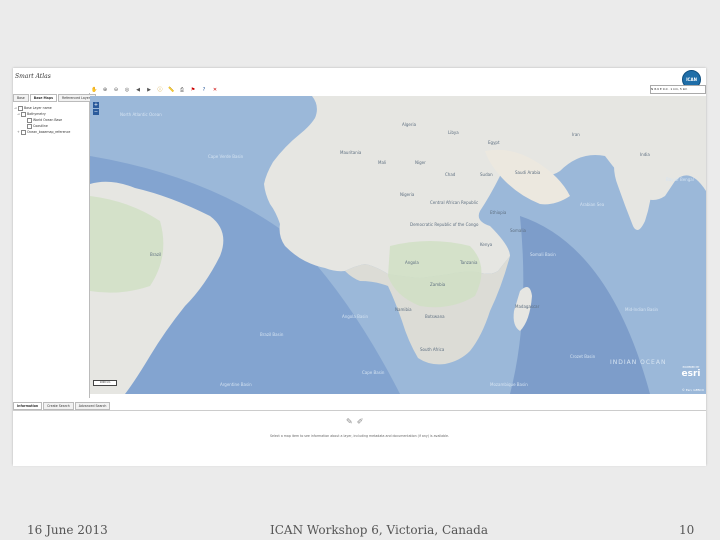  Describe the element at coordinates (403, 309) in the screenshot. I see `map-label: Namibia` at that location.